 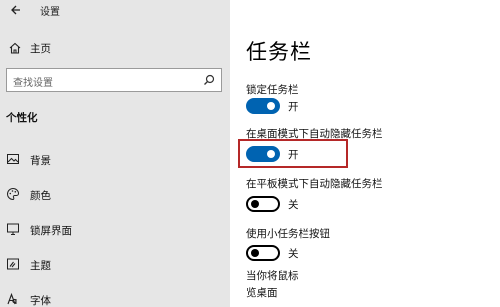 I want to click on sidebar-item-label: 背景, so click(x=40, y=161).